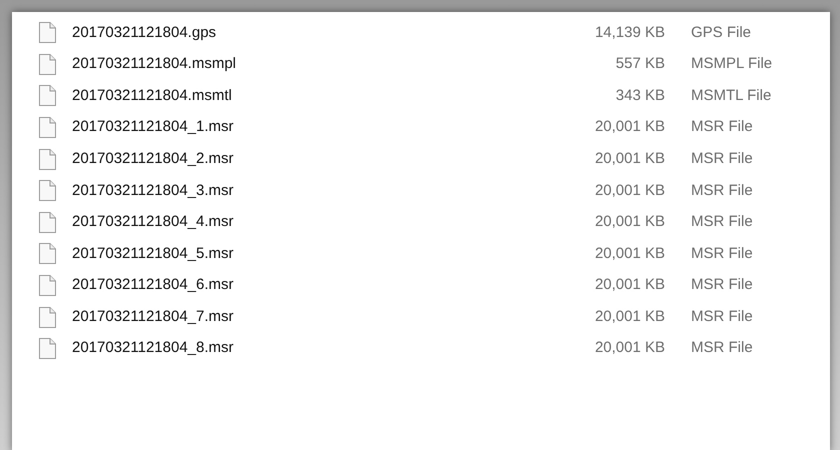  What do you see at coordinates (272, 222) in the screenshot?
I see `file-name: 20170321121804_4.msr` at bounding box center [272, 222].